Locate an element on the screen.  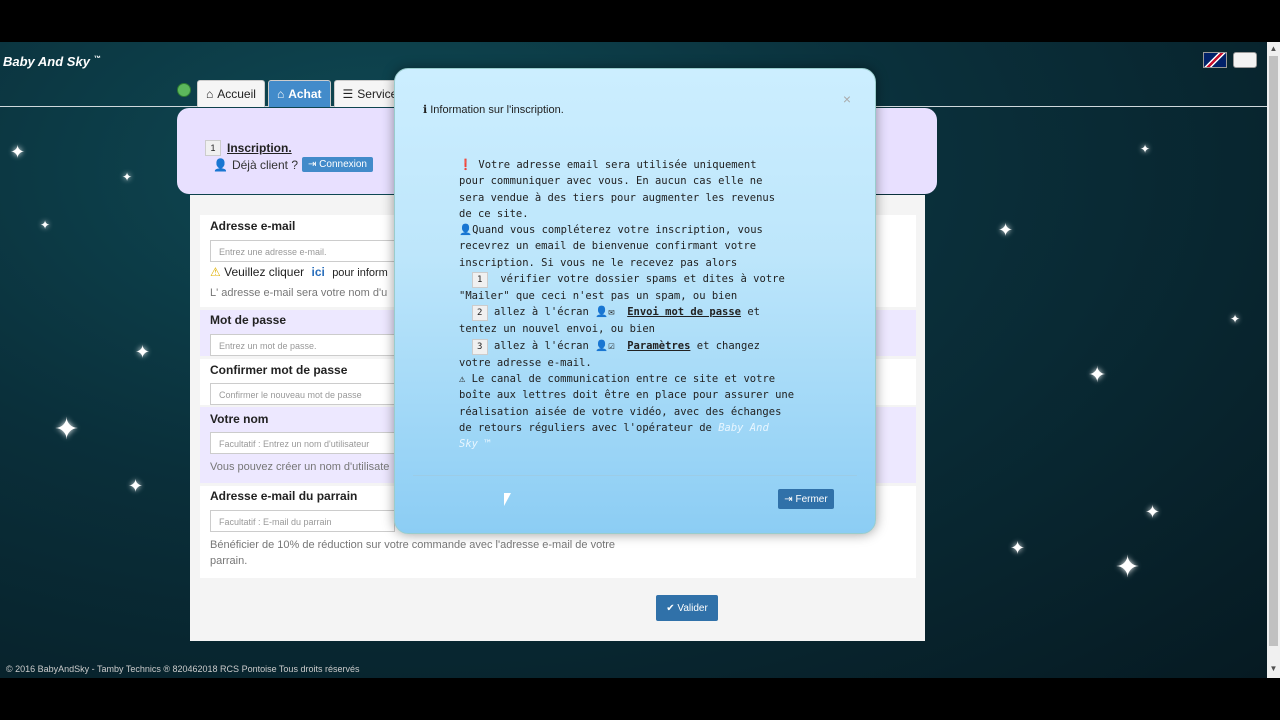
brand-logo: Baby And Sky ™ is located at coordinates (52, 61).